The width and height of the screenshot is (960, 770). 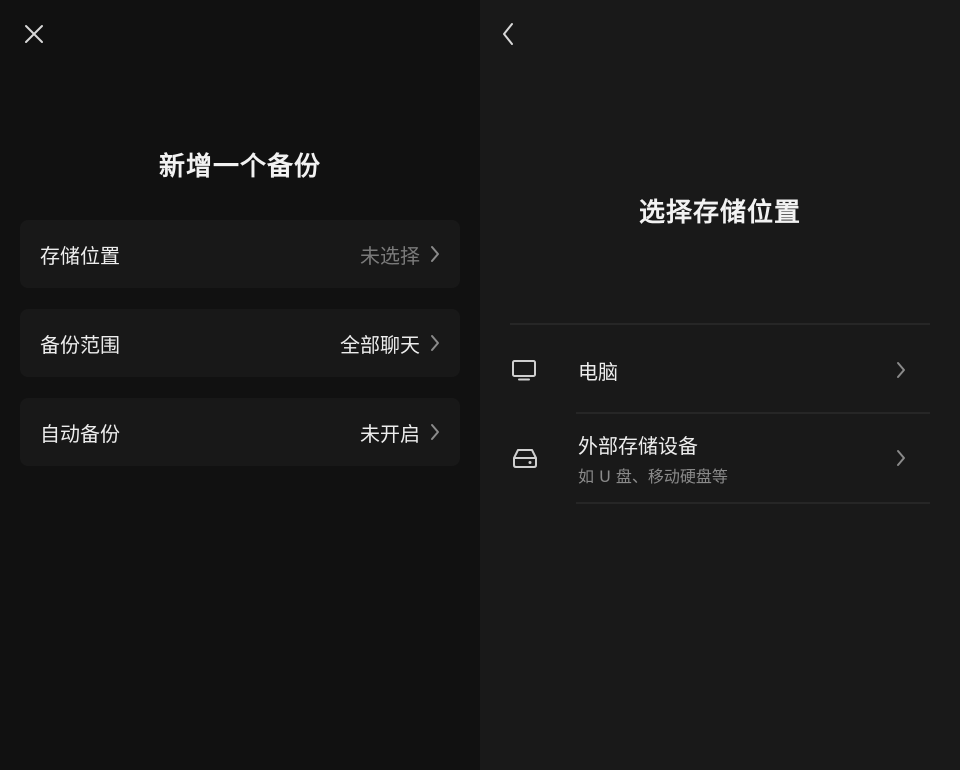 What do you see at coordinates (720, 458) in the screenshot?
I see `option-external-storage: 外部存储设备 如 U 盘、移动硬盘等` at bounding box center [720, 458].